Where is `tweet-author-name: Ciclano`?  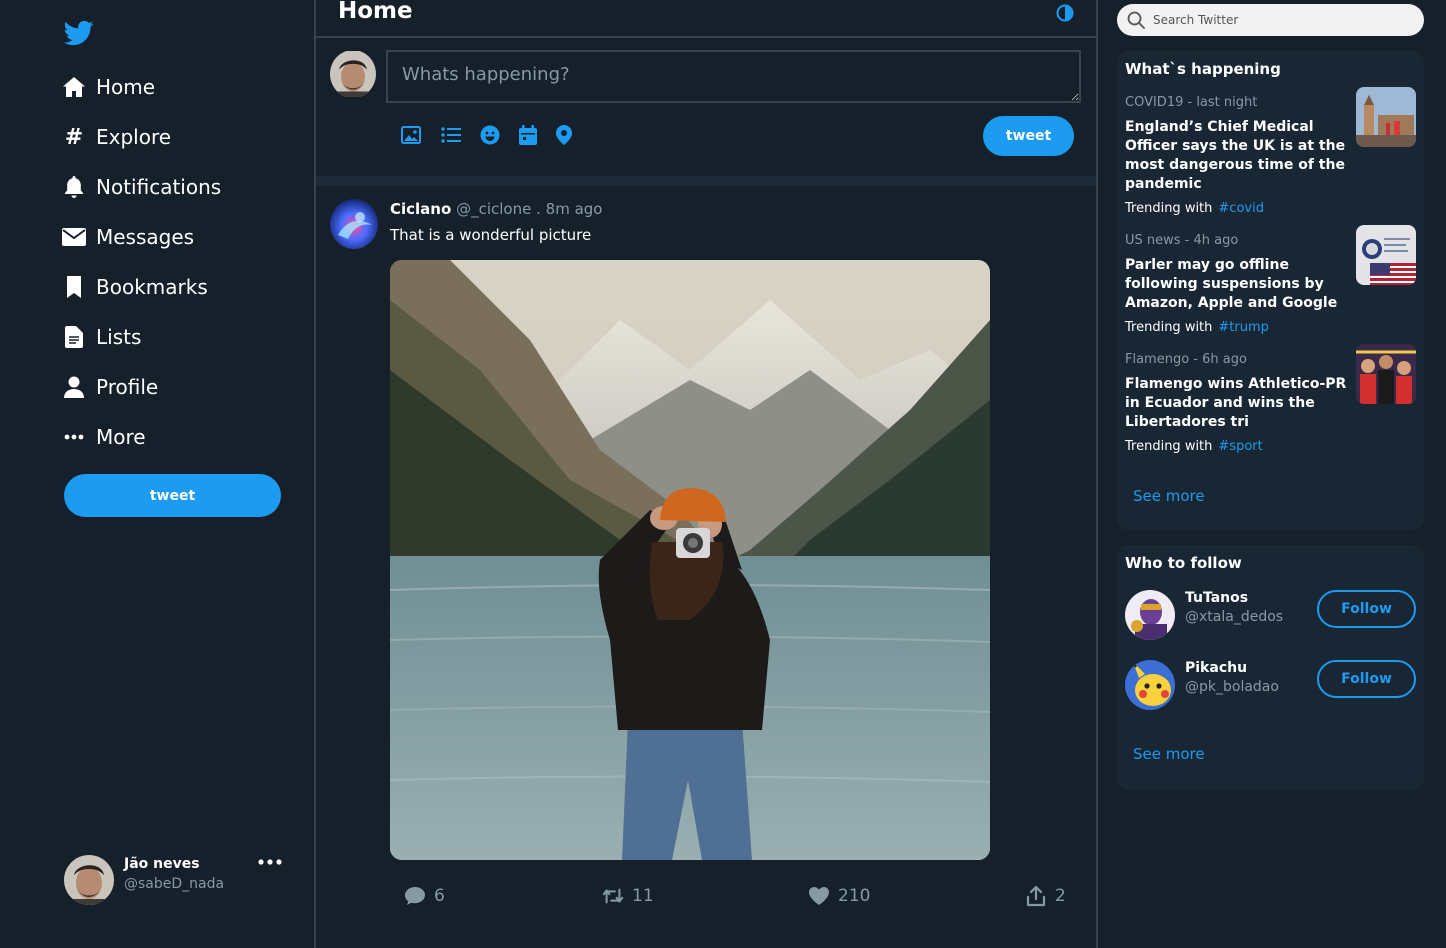
tweet-author-name: Ciclano is located at coordinates (420, 209).